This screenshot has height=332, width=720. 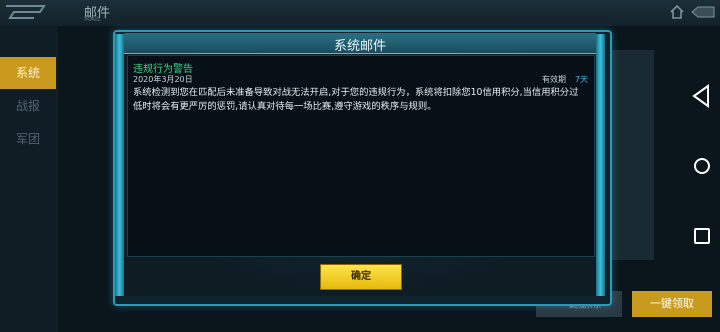 I want to click on frame-rail-left, so click(x=119, y=165).